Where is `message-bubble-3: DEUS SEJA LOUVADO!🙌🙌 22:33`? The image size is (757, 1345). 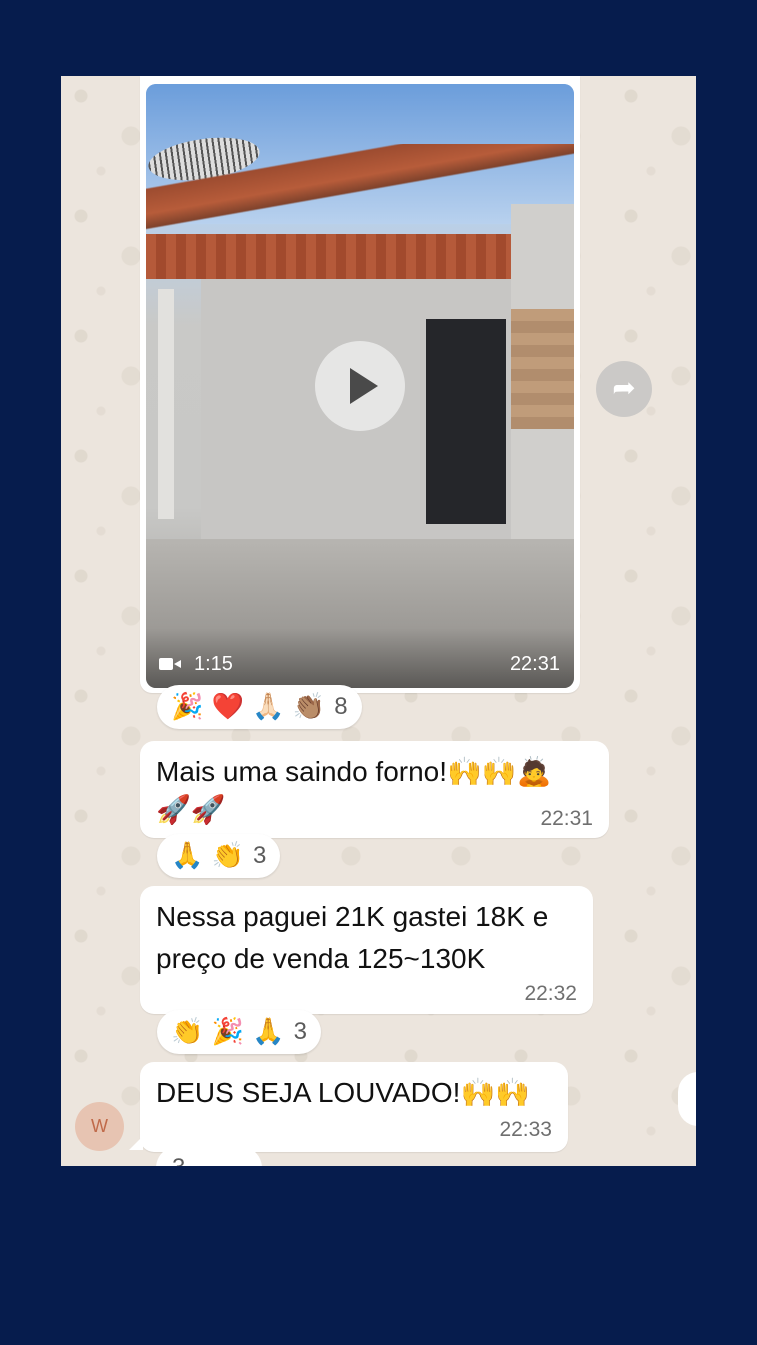 message-bubble-3: DEUS SEJA LOUVADO!🙌🙌 22:33 is located at coordinates (354, 1107).